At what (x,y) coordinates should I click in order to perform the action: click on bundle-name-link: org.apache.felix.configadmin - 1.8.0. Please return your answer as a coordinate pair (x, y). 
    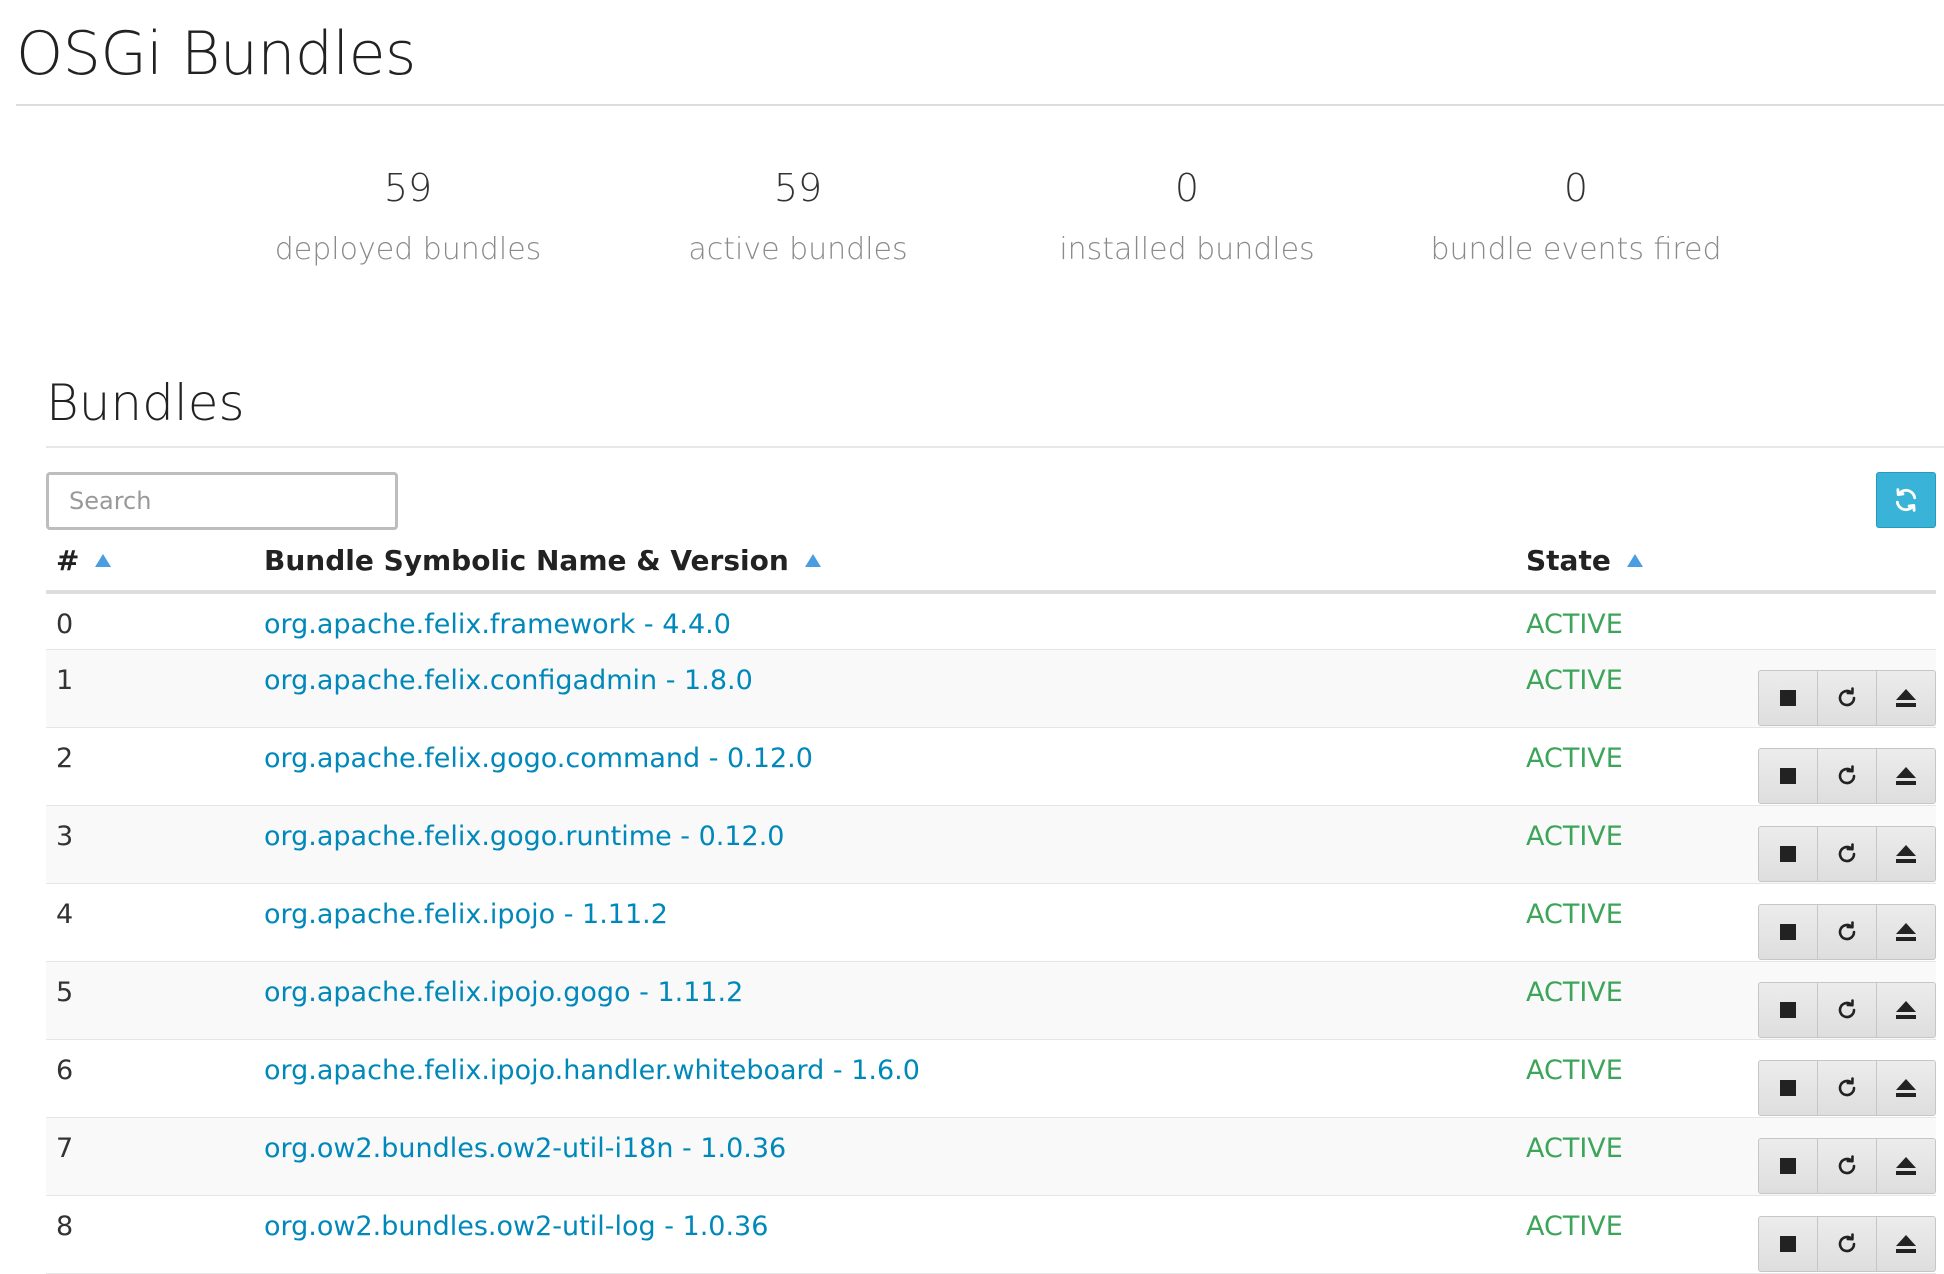
    Looking at the image, I should click on (508, 681).